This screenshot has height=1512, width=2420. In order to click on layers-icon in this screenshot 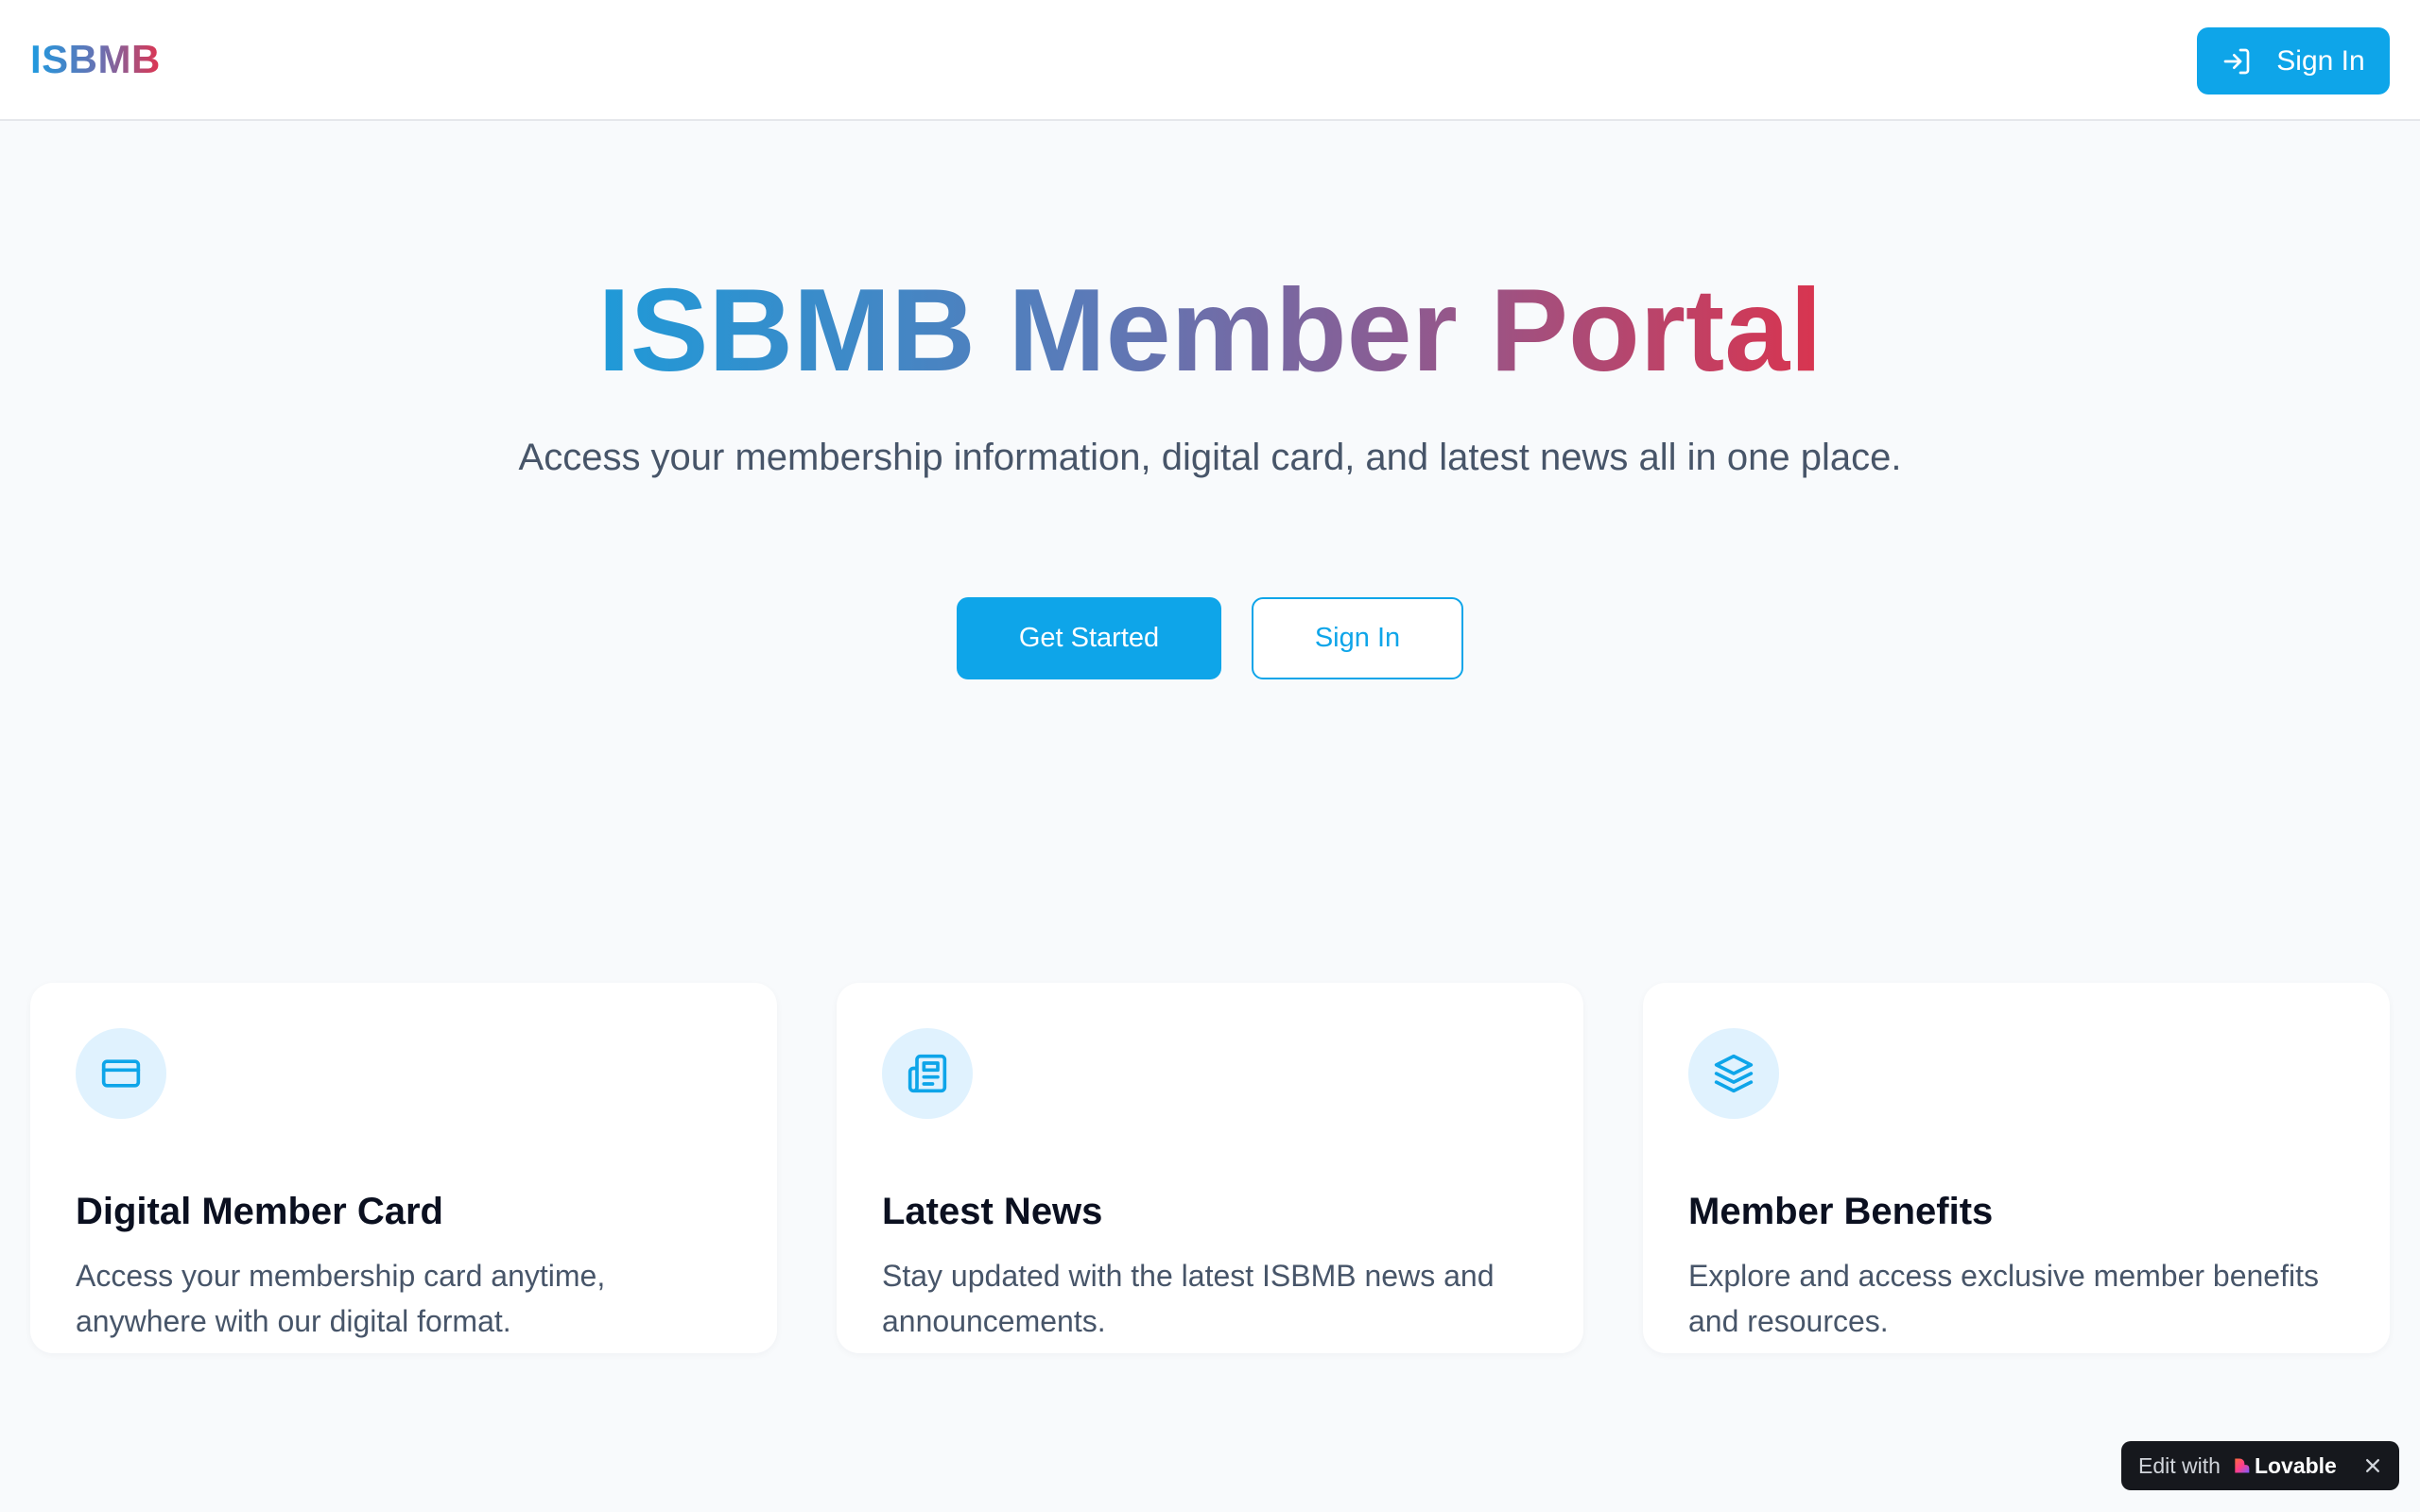, I will do `click(1734, 1073)`.